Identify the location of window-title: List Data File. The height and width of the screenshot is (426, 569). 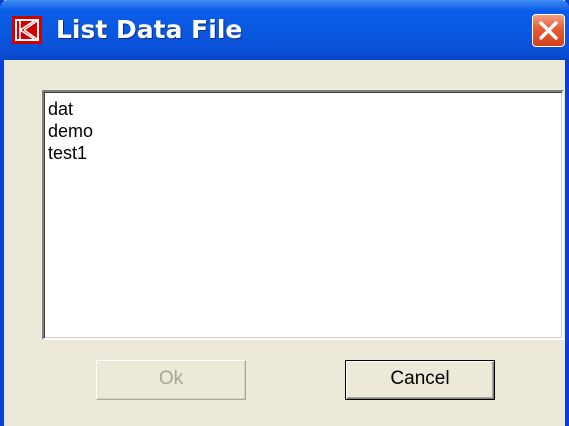
(149, 29).